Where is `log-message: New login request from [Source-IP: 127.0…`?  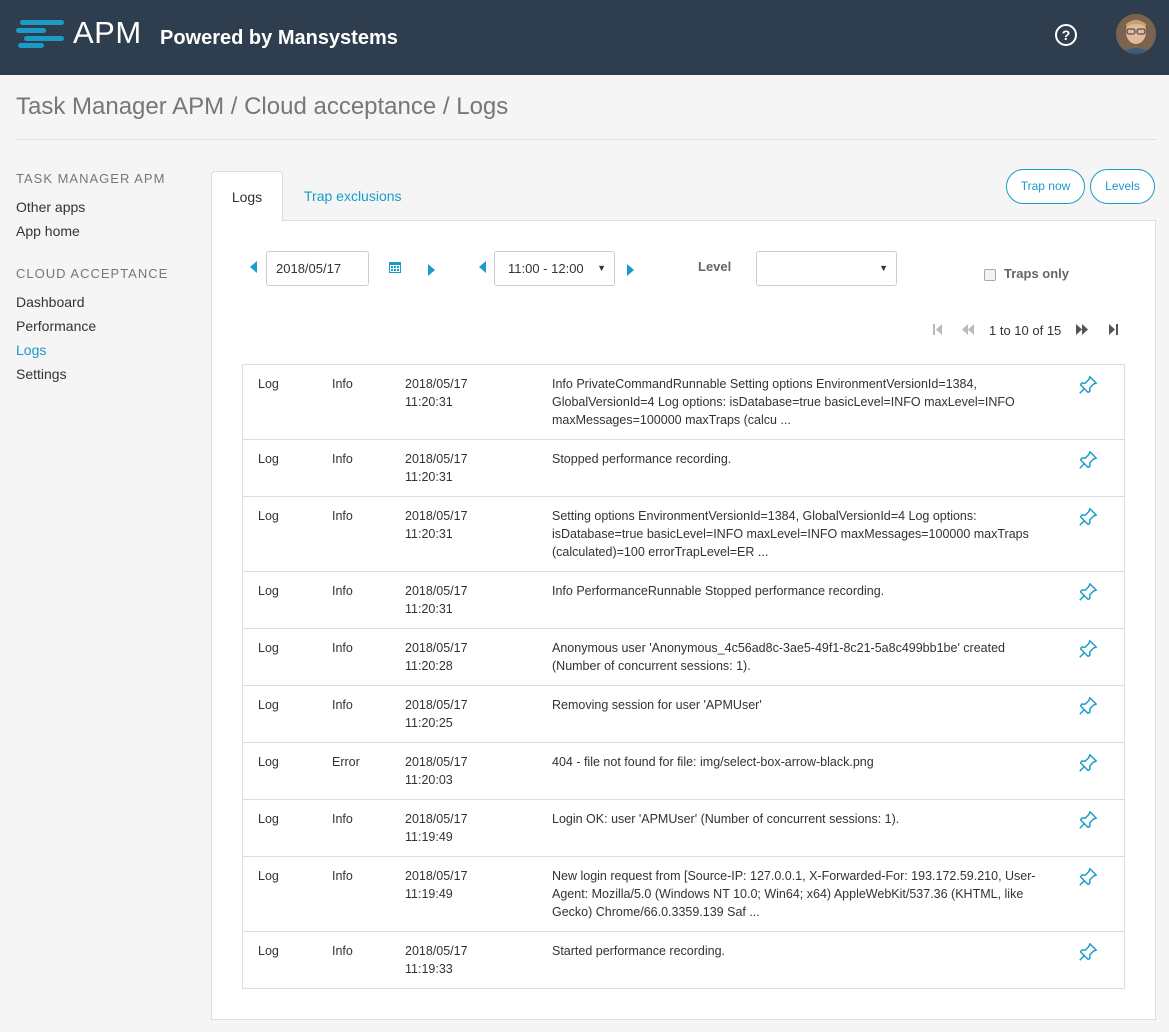
log-message: New login request from [Source-IP: 127.0… is located at coordinates (794, 894).